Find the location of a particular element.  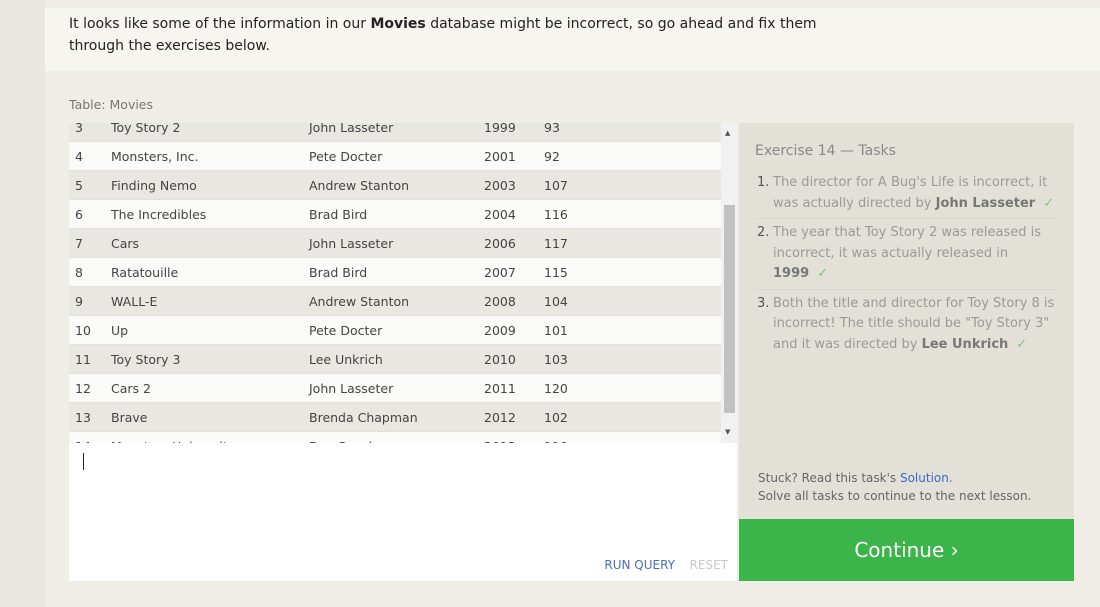

table-cell: 12 is located at coordinates (83, 388).